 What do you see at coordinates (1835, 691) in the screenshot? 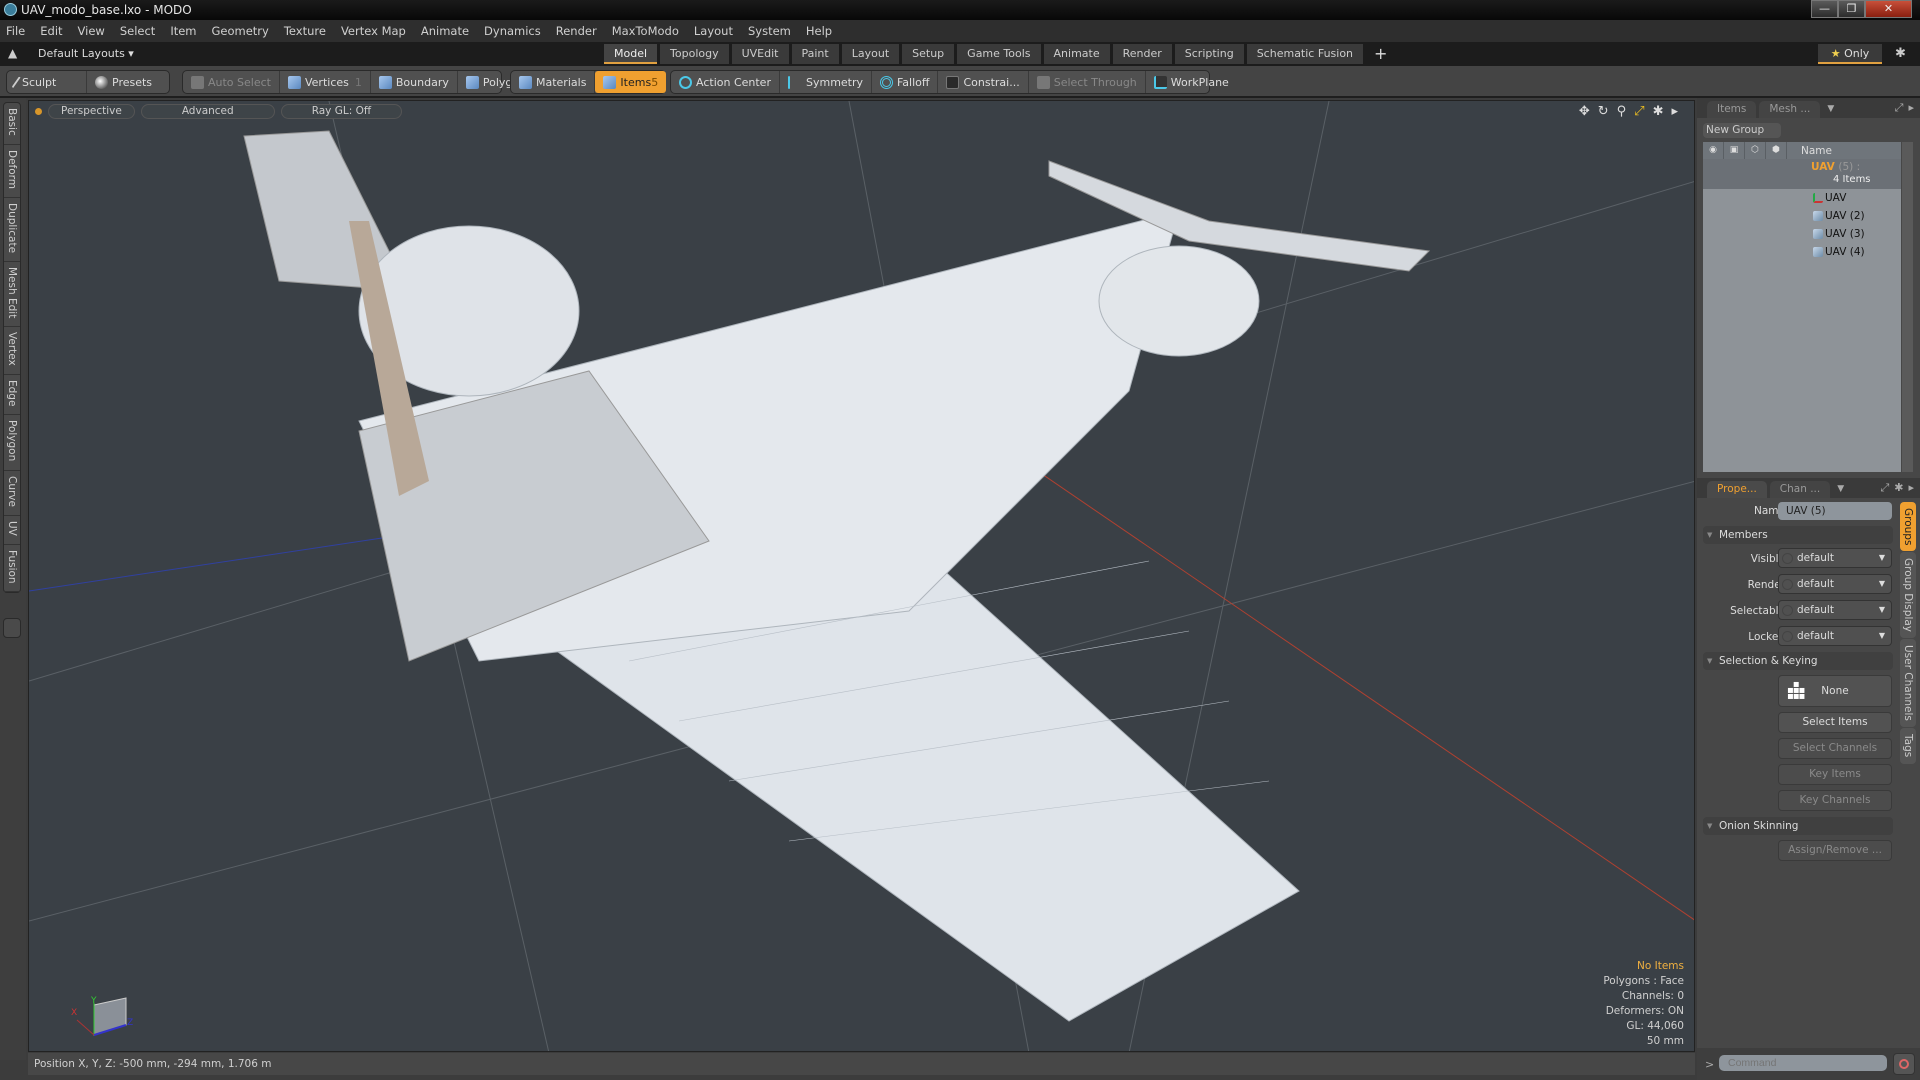
I see `none-button: ▪ ▪▪▪ ▪▪▪ None` at bounding box center [1835, 691].